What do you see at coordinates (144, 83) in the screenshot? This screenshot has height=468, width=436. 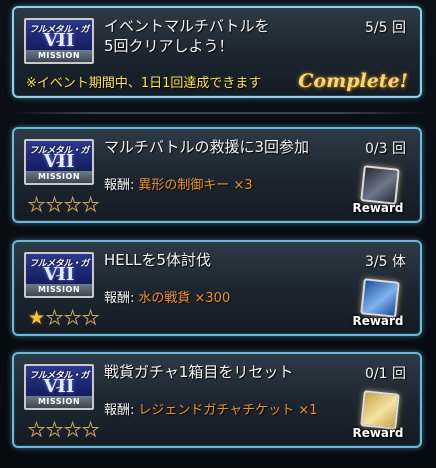 I see `event-notice: ※イベント期間中、1日1回達成できます` at bounding box center [144, 83].